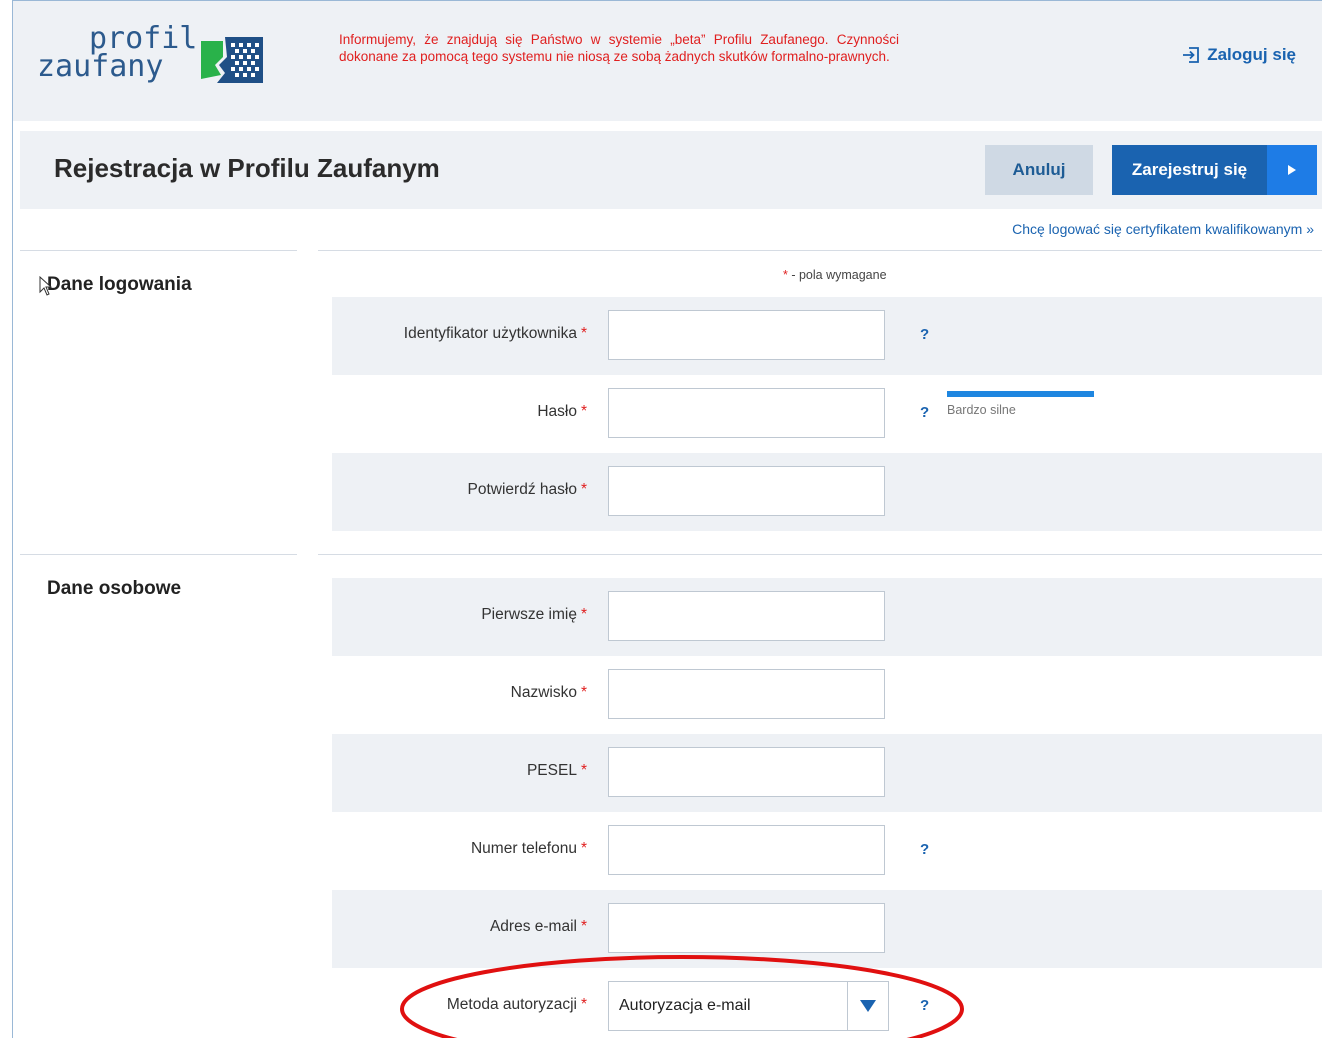 The width and height of the screenshot is (1322, 1038). What do you see at coordinates (551, 770) in the screenshot?
I see `field-label: PESEL` at bounding box center [551, 770].